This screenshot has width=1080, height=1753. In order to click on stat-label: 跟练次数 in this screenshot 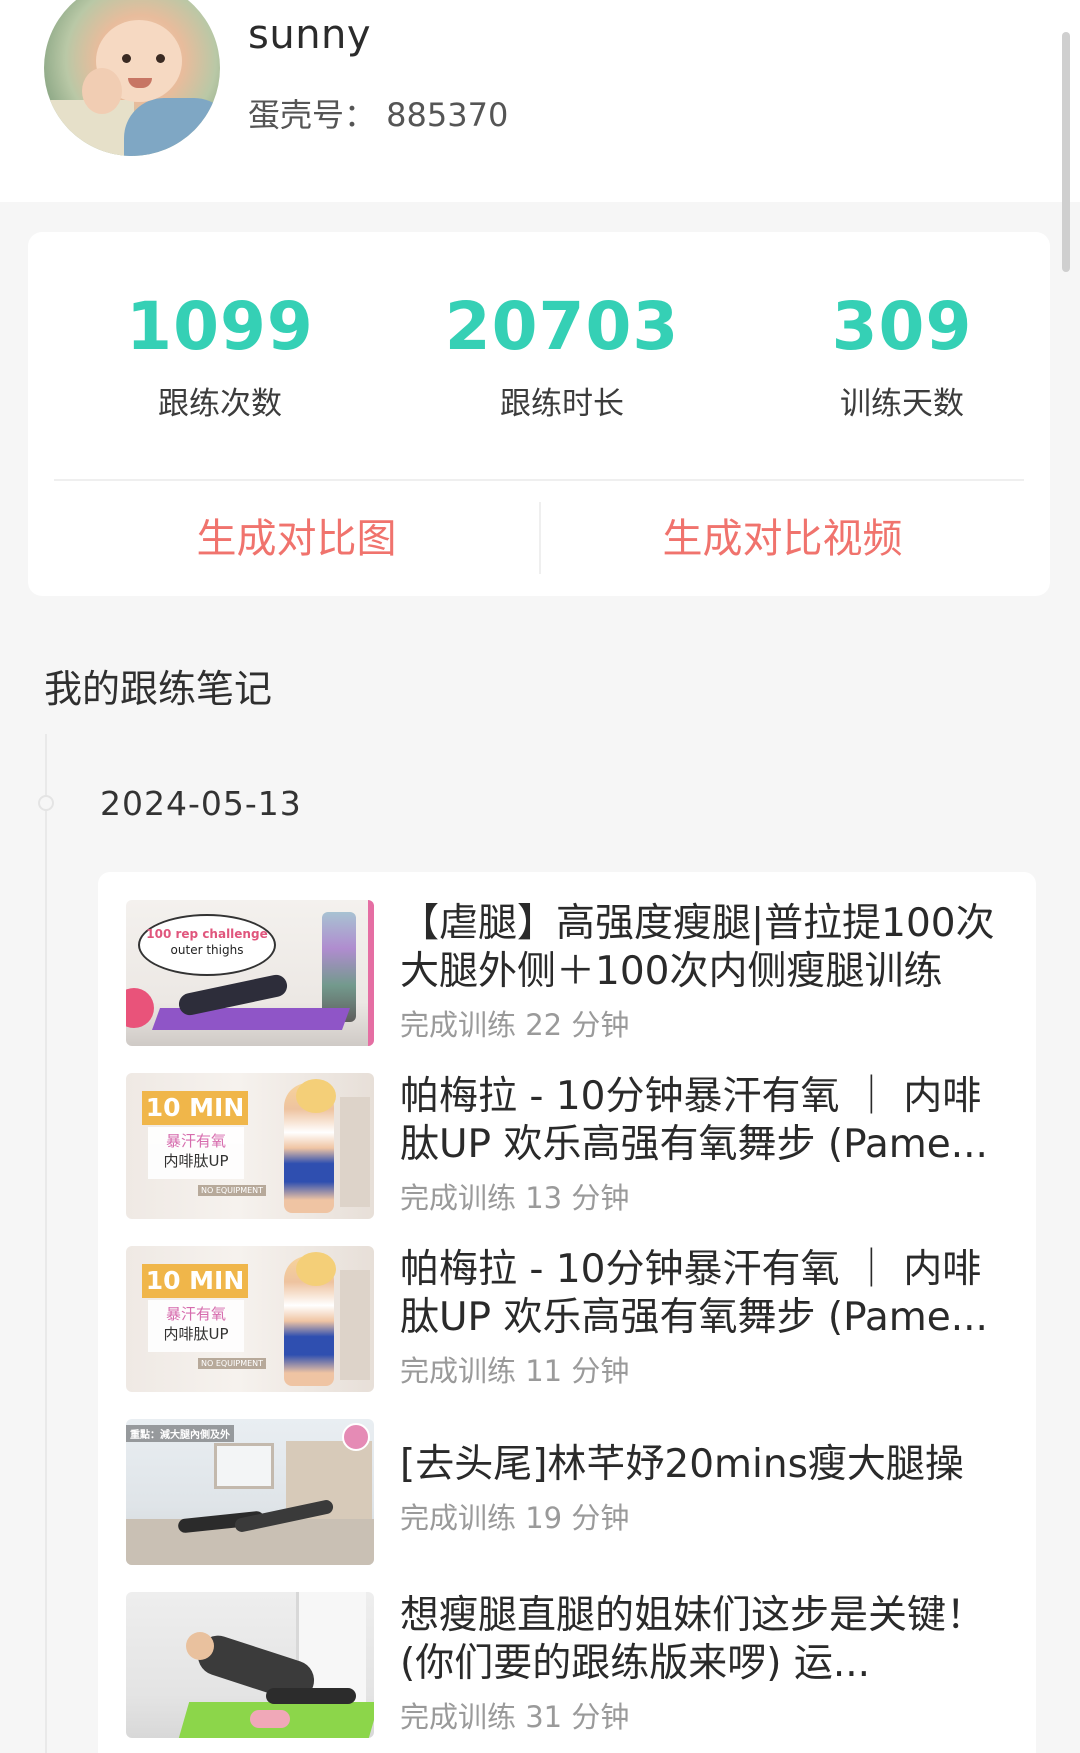, I will do `click(220, 404)`.